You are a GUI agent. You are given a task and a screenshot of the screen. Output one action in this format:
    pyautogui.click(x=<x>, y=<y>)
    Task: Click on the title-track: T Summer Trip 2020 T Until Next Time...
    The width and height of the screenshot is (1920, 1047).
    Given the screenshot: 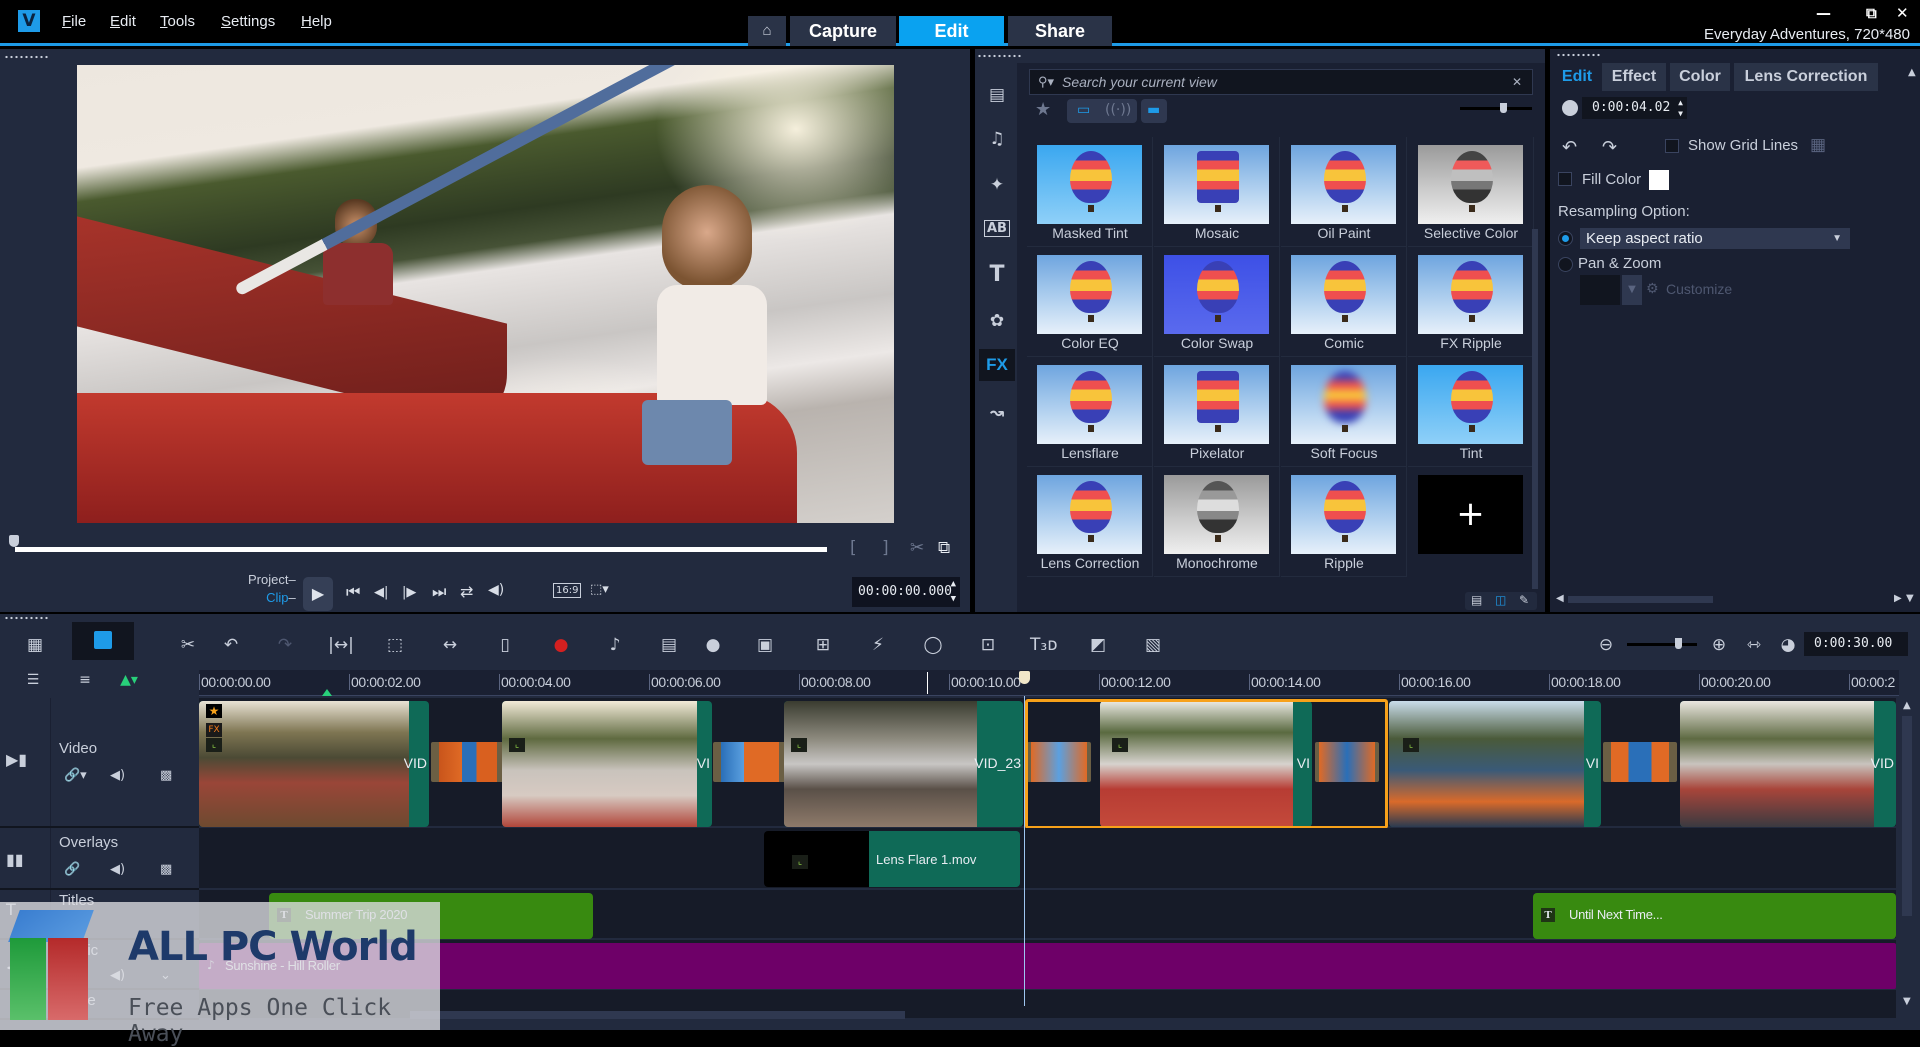 What is the action you would take?
    pyautogui.click(x=1047, y=915)
    